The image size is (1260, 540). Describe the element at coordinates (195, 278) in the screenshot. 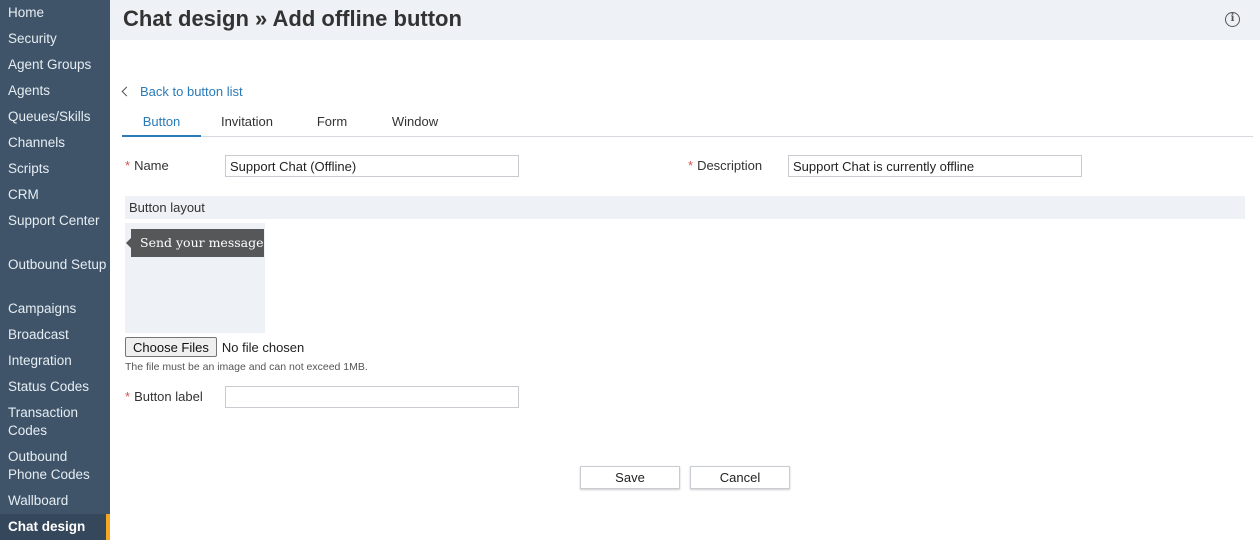

I see `button-preview: Send your message` at that location.